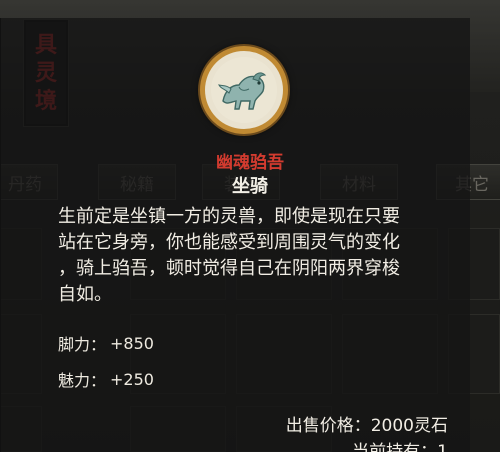  What do you see at coordinates (250, 186) in the screenshot?
I see `item-type: 坐骑` at bounding box center [250, 186].